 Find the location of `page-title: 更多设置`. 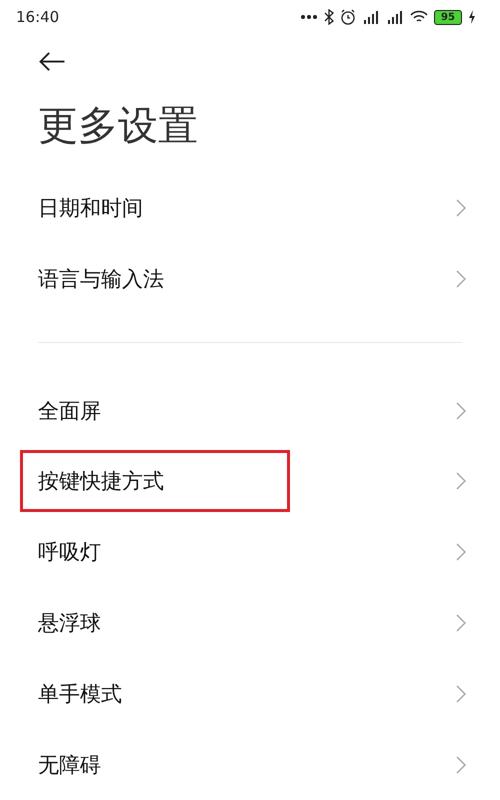

page-title: 更多设置 is located at coordinates (118, 126).